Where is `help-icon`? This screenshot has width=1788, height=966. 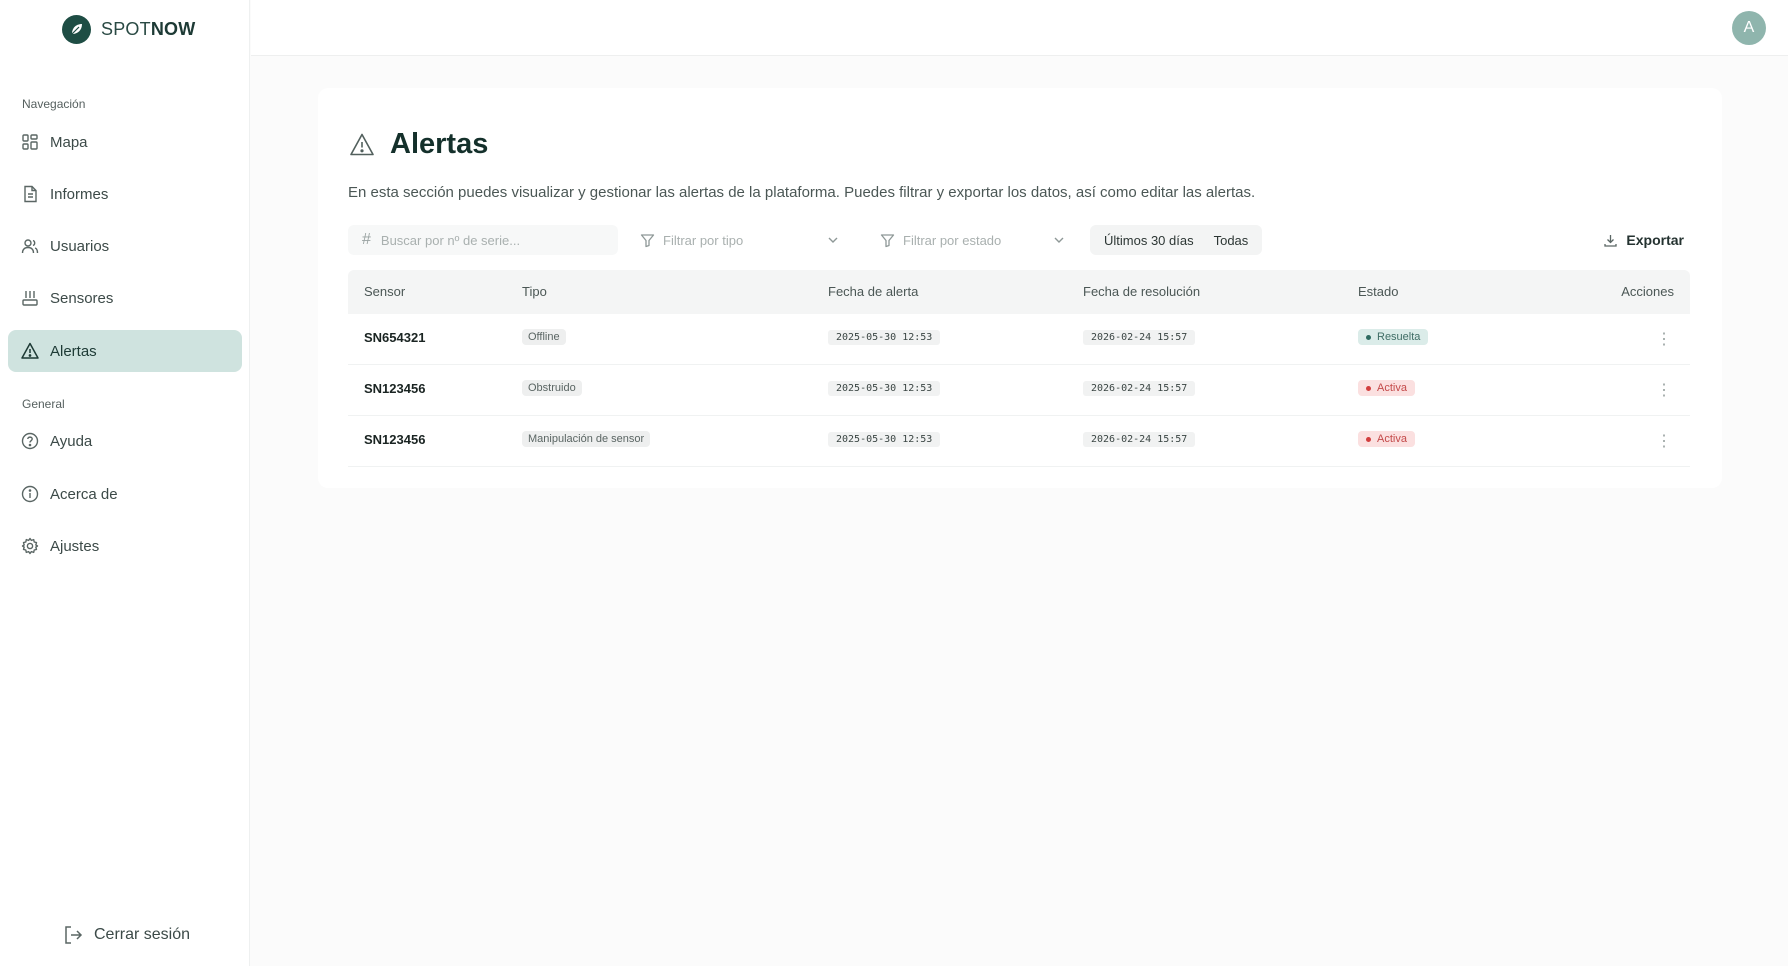
help-icon is located at coordinates (30, 441).